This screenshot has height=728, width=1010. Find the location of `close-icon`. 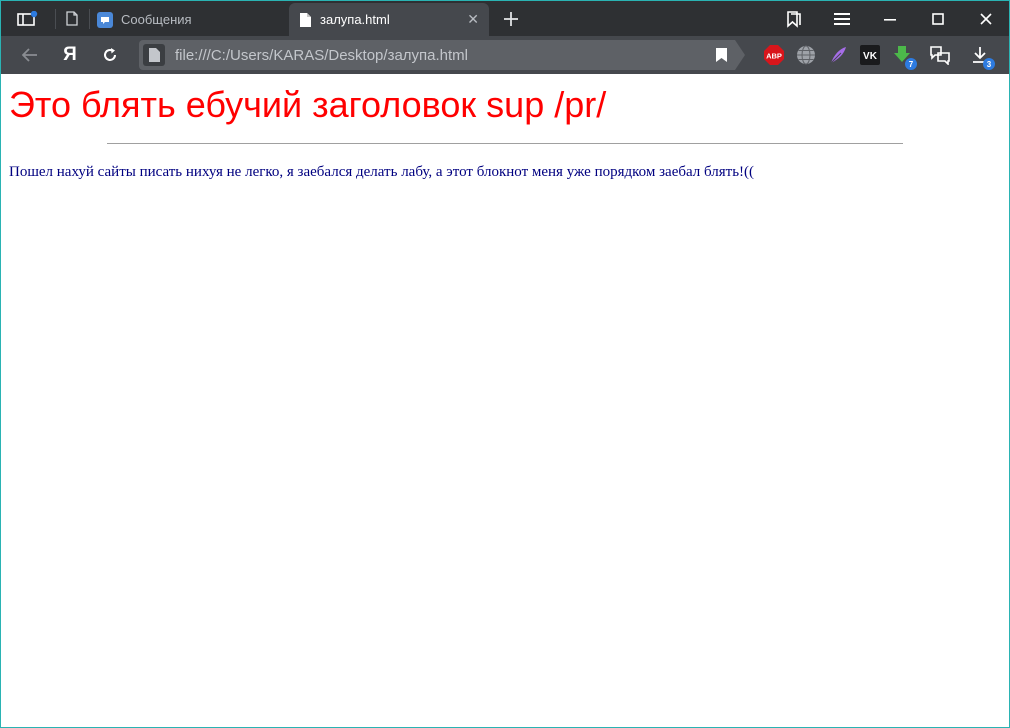

close-icon is located at coordinates (986, 18).